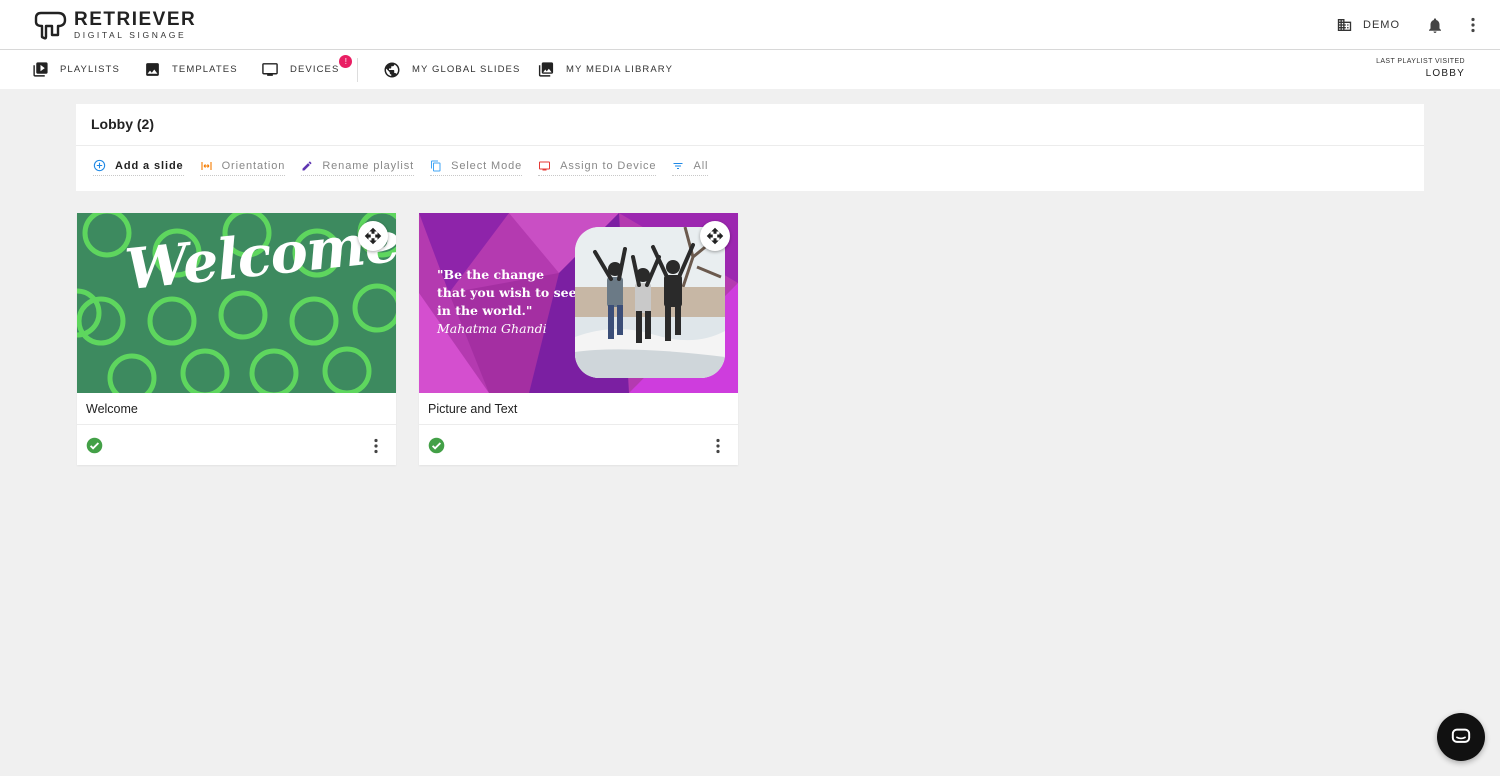  What do you see at coordinates (130, 35) in the screenshot?
I see `brand-subtitle: DIGITAL SIGNAGE` at bounding box center [130, 35].